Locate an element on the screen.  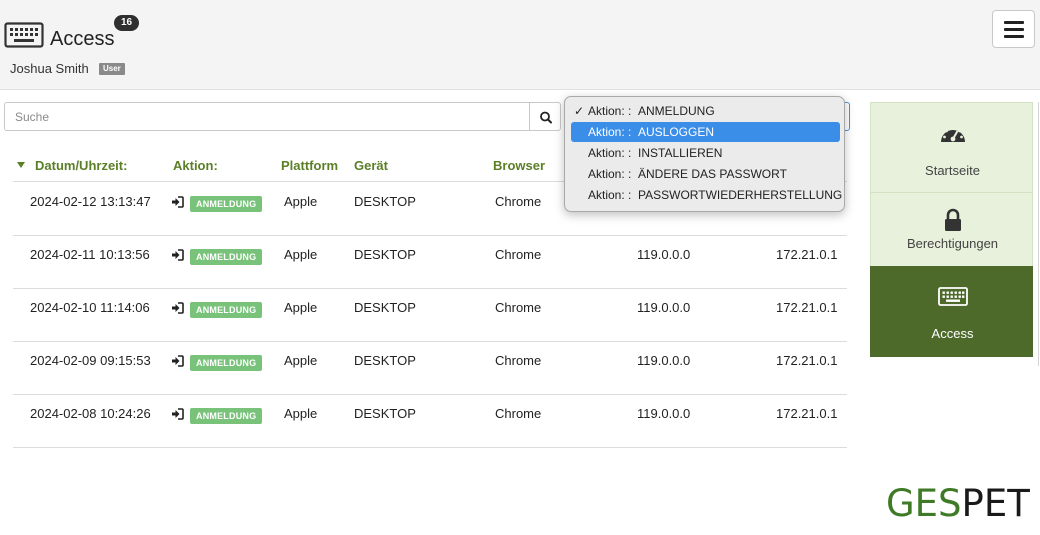
divider is located at coordinates (1038, 234).